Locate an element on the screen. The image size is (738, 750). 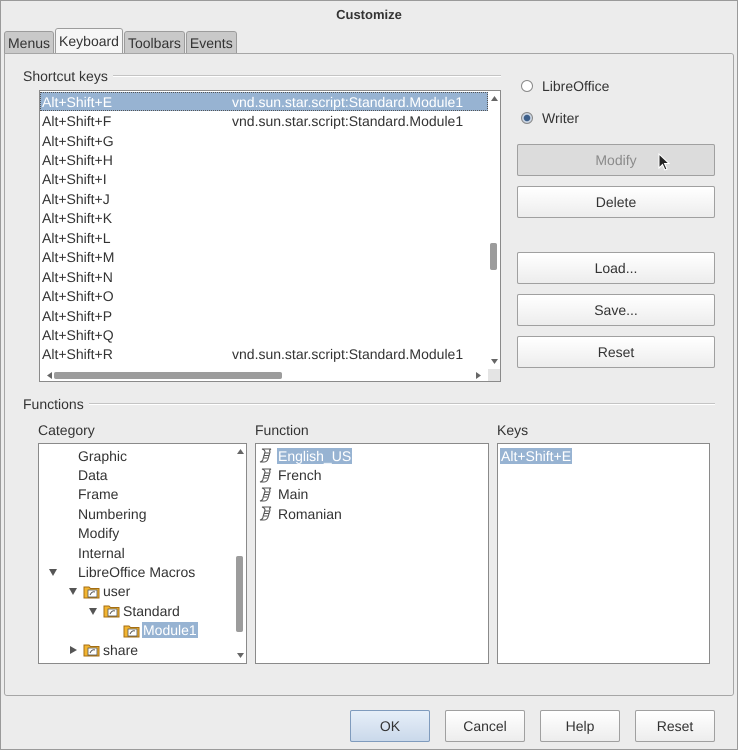
shortcut-row: Alt+Shift+F vnd.sun.star.script:Standard.Module1 is located at coordinates (264, 121).